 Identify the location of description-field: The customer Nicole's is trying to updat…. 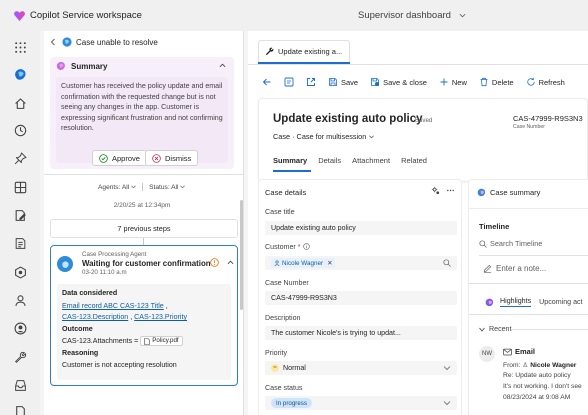
(361, 333).